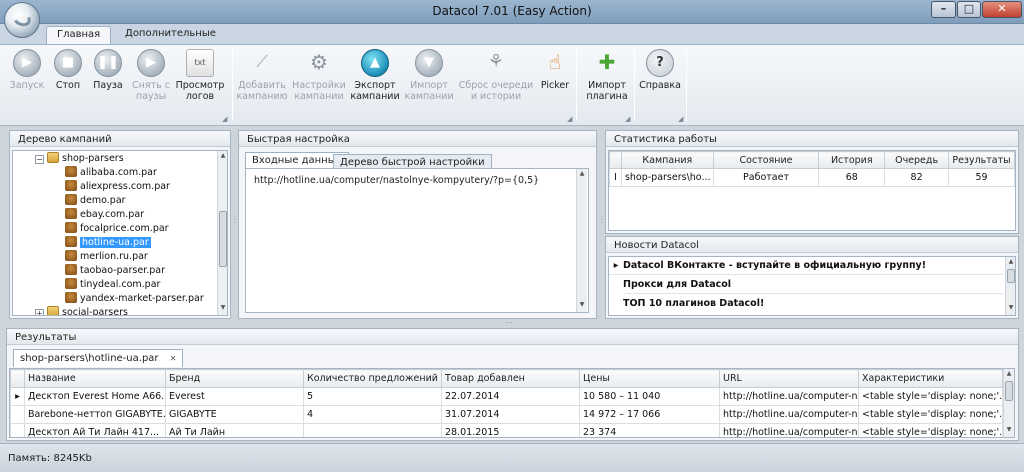 This screenshot has height=472, width=1024. Describe the element at coordinates (120, 139) in the screenshot. I see `campaign-tree-title: Дерево кампаний` at that location.